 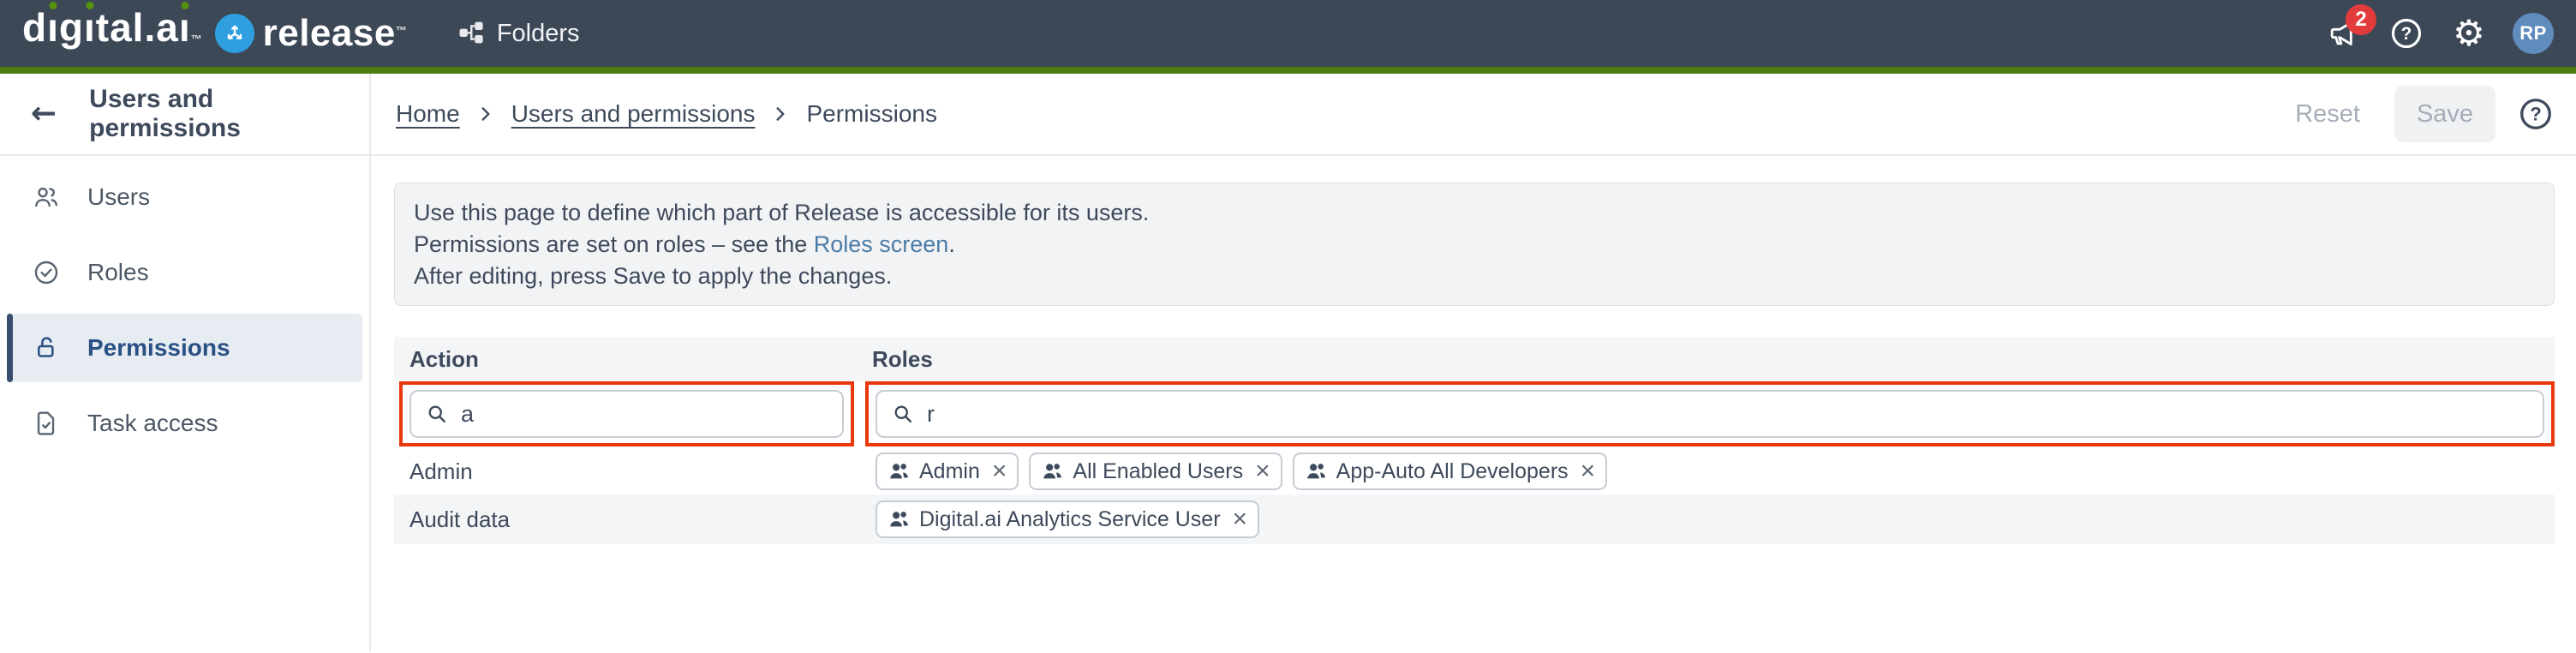 I want to click on role-chip-label: App-Auto All Developers, so click(x=1452, y=470).